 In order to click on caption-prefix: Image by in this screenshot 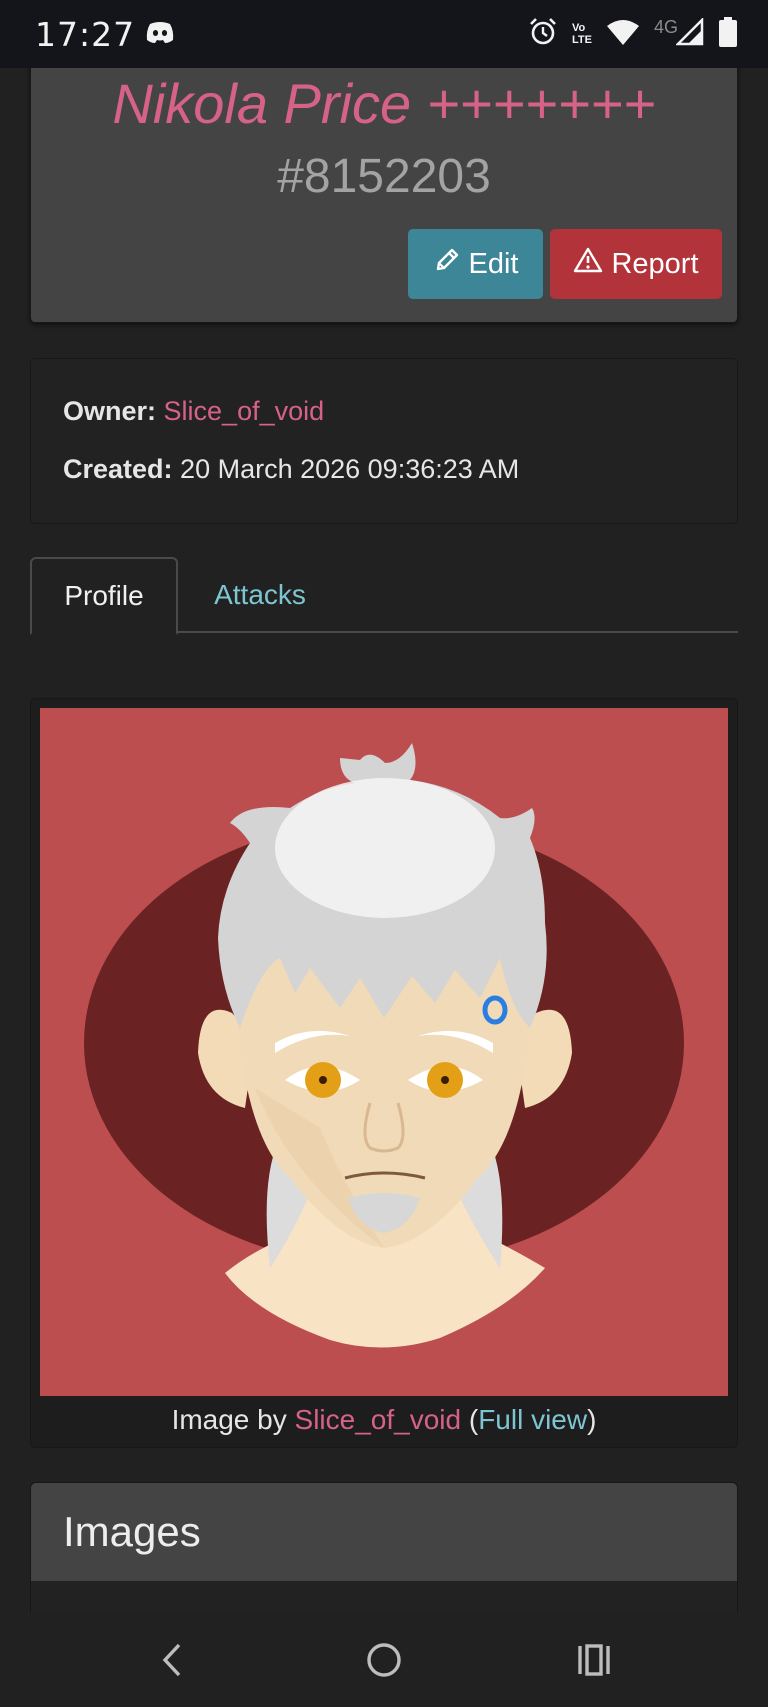, I will do `click(233, 1419)`.